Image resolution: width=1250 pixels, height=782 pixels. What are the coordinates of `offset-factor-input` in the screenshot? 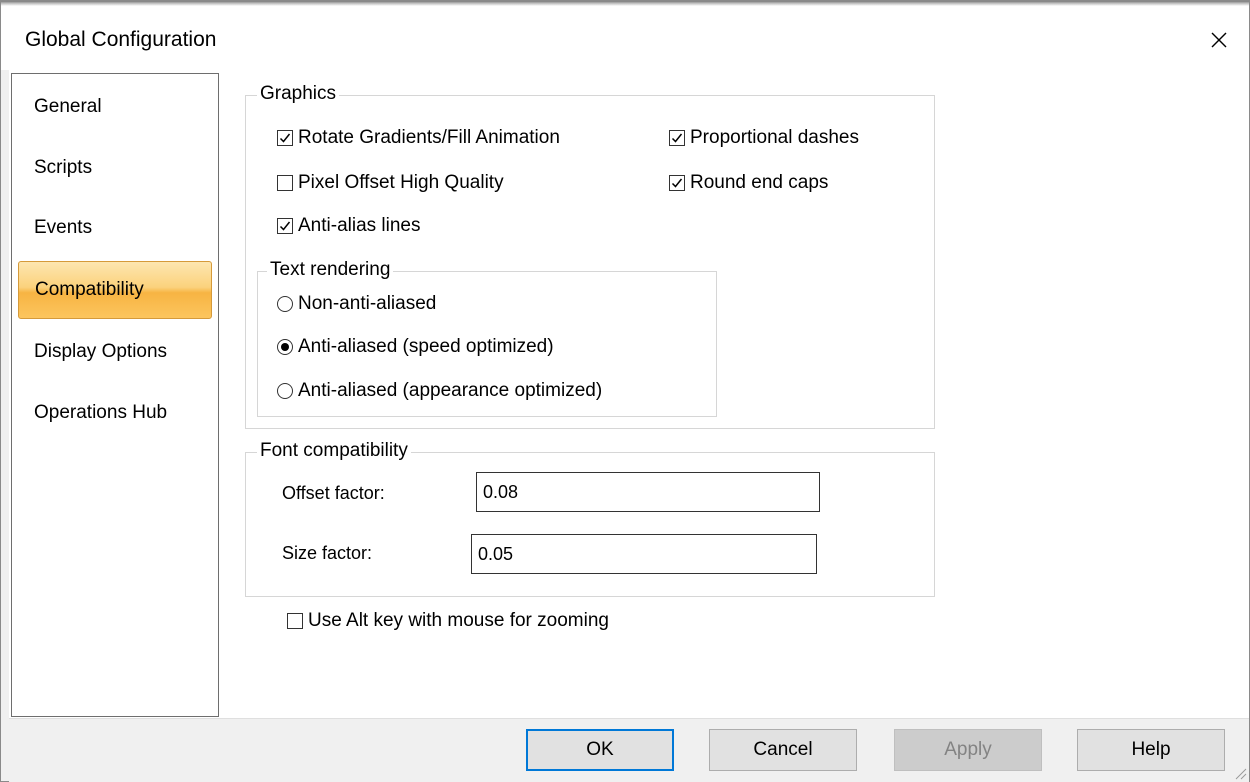 It's located at (648, 492).